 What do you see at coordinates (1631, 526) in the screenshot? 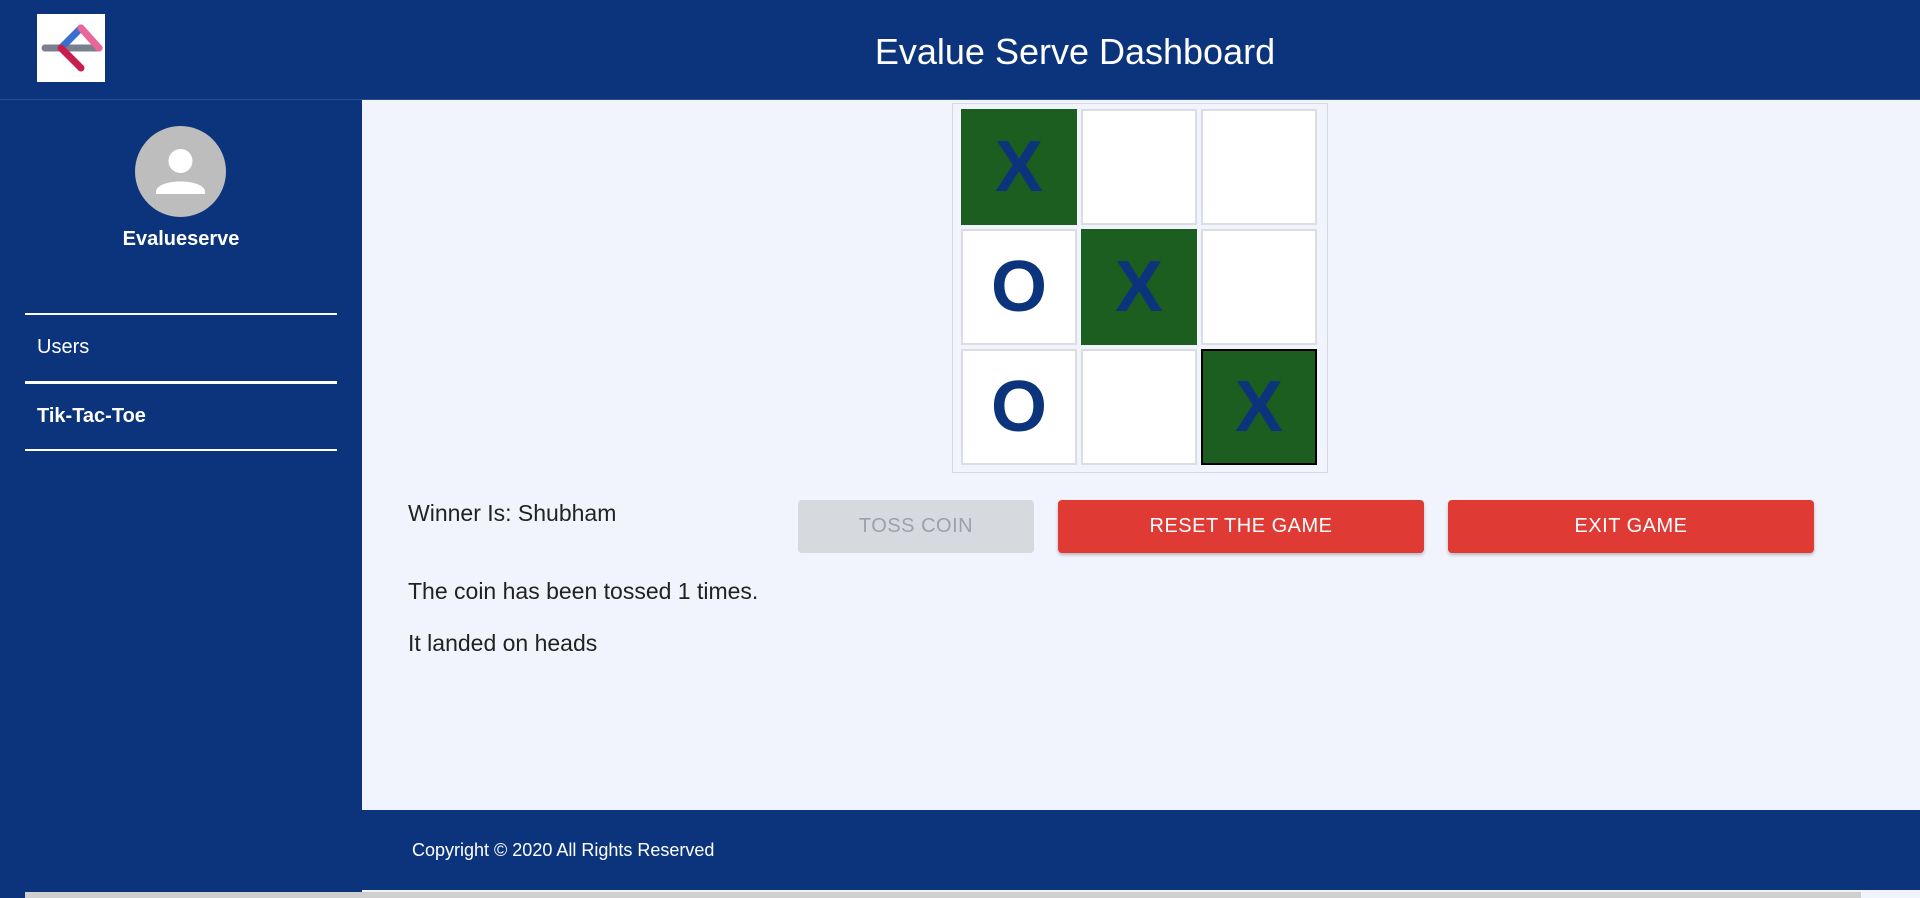
I see `exit-game-button: EXIT GAME` at bounding box center [1631, 526].